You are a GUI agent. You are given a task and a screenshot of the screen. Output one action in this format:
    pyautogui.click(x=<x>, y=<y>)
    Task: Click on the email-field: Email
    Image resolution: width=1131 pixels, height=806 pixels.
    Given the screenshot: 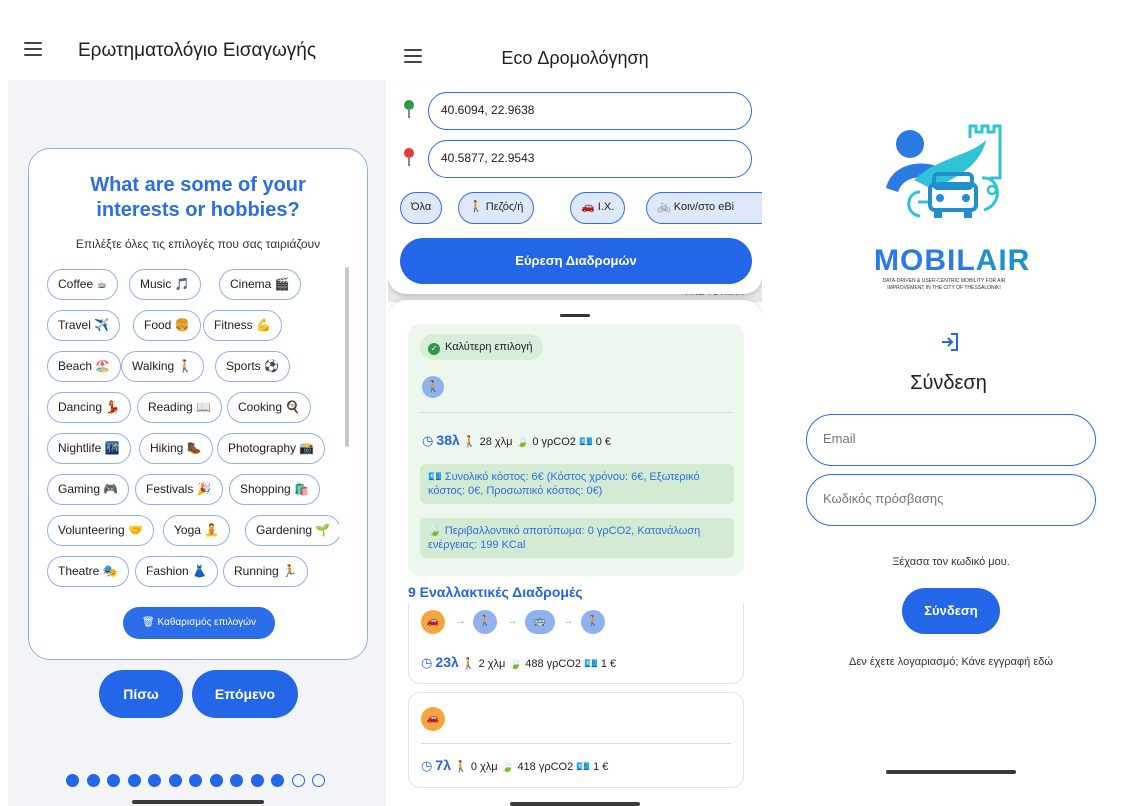 What is the action you would take?
    pyautogui.click(x=951, y=440)
    